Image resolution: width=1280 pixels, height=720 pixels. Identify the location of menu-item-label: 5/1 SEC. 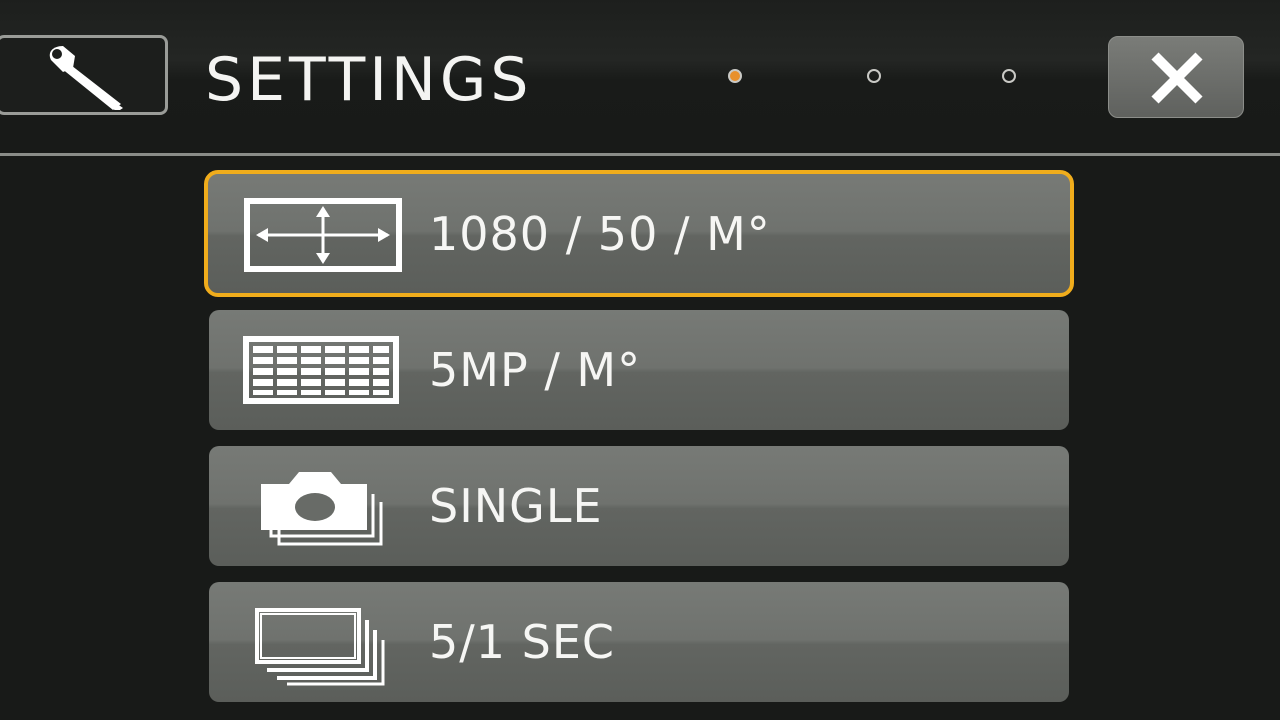
(522, 642).